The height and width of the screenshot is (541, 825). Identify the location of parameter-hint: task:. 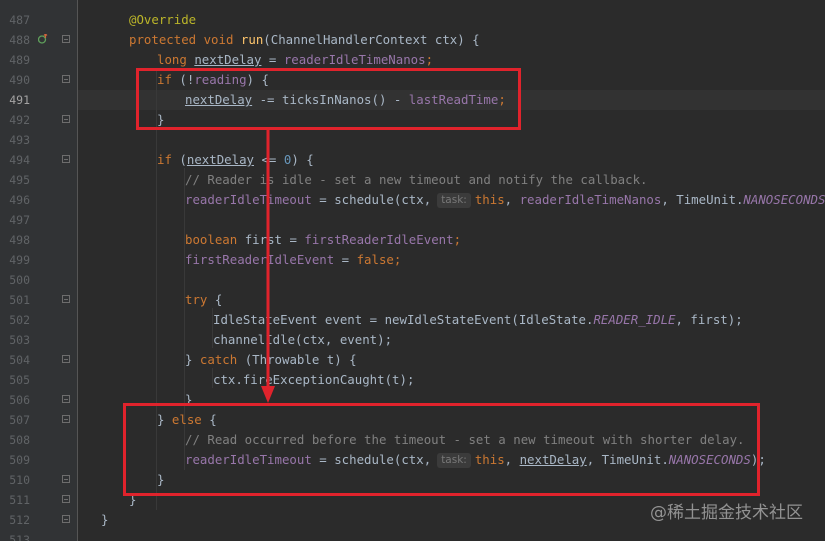
(454, 200).